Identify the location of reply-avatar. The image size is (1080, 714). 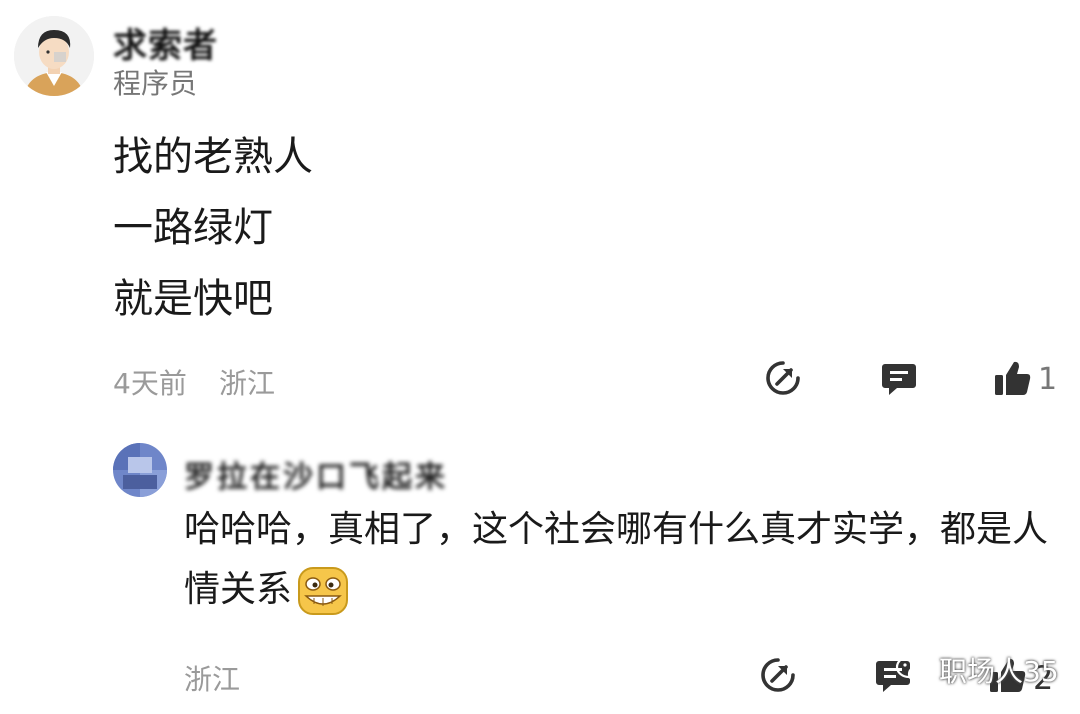
(140, 470).